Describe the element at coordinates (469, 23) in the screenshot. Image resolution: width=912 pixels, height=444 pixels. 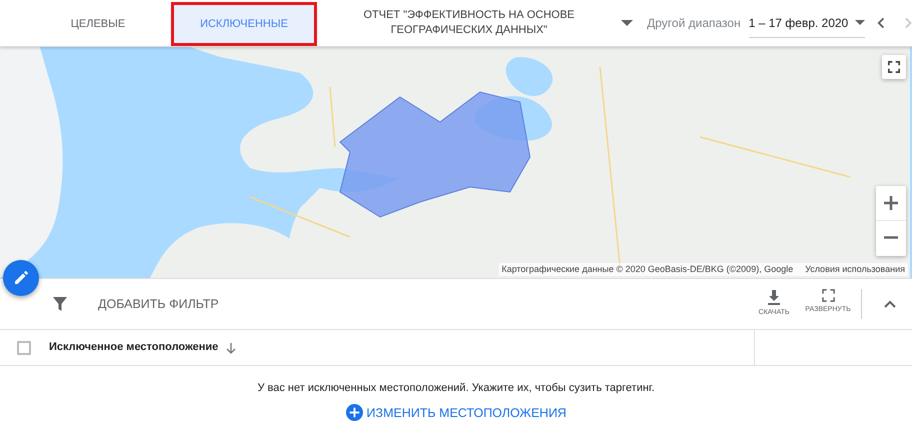
I see `report-title: ОТЧЕТ "ЭФФЕКТИВНОСТЬ НА ОСНОВЕ ГЕОГРАФИЧЕСКИХ ДАННЫХ"` at that location.